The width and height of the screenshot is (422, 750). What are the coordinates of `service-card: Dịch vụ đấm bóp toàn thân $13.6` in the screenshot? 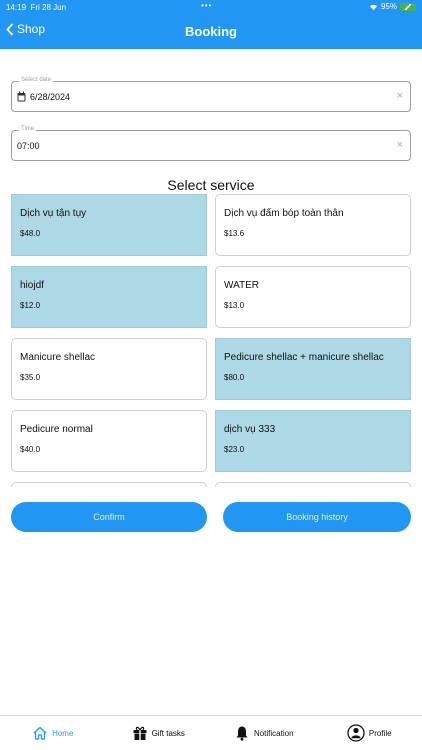 It's located at (313, 225).